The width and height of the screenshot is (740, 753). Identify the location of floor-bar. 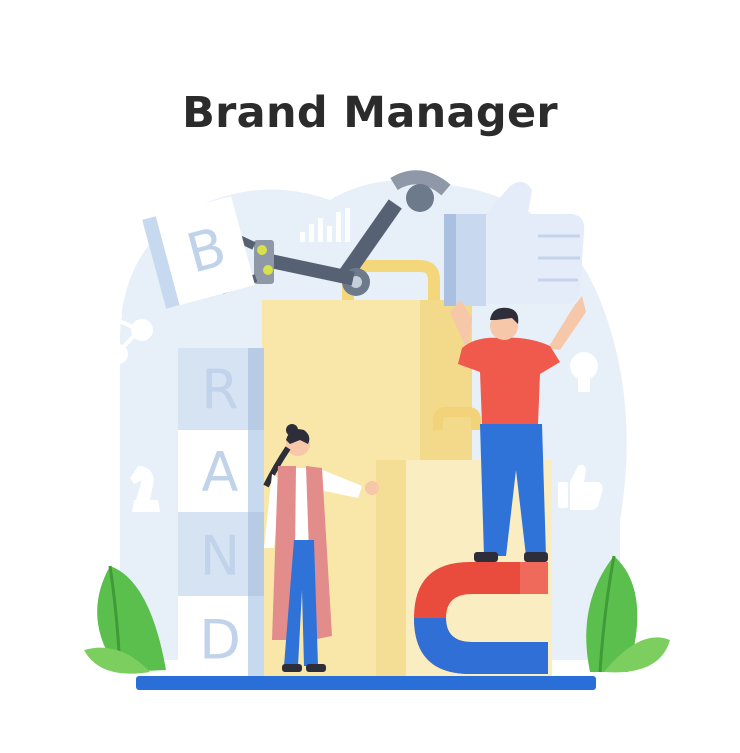
(366, 683).